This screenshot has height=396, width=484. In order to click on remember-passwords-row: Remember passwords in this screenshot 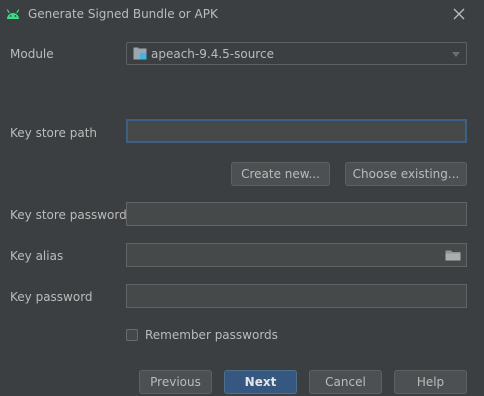, I will do `click(202, 335)`.